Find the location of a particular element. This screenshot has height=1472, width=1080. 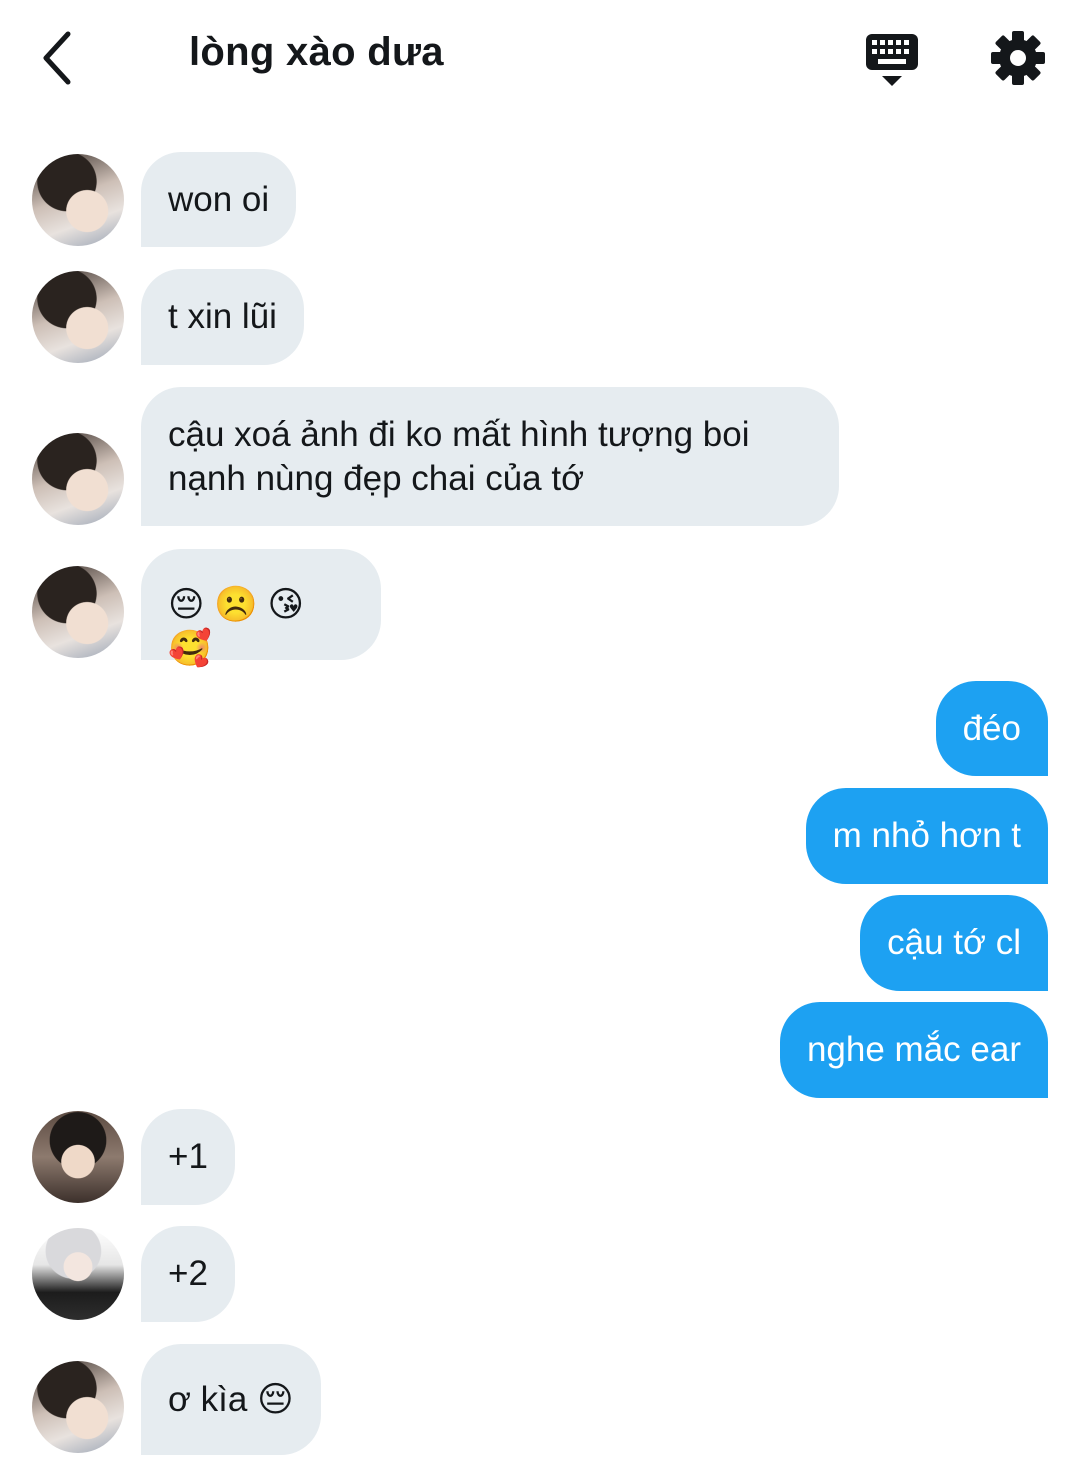

settings-button is located at coordinates (1018, 58).